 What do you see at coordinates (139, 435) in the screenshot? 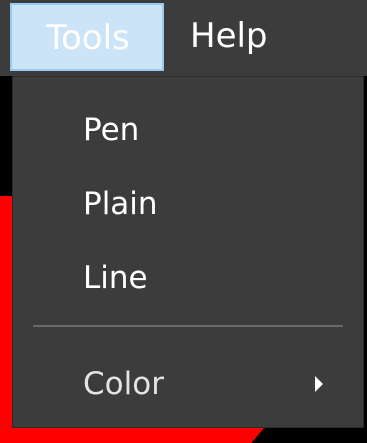
I see `canvas-red-stroke-bottom` at bounding box center [139, 435].